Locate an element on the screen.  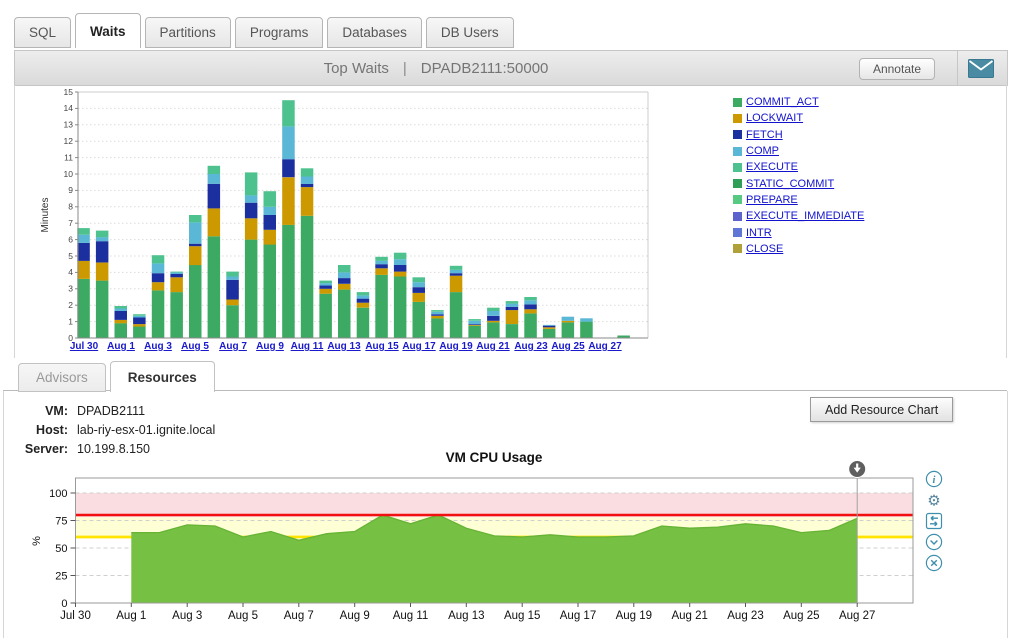
legend-item-execute: EXECUTE is located at coordinates (798, 167).